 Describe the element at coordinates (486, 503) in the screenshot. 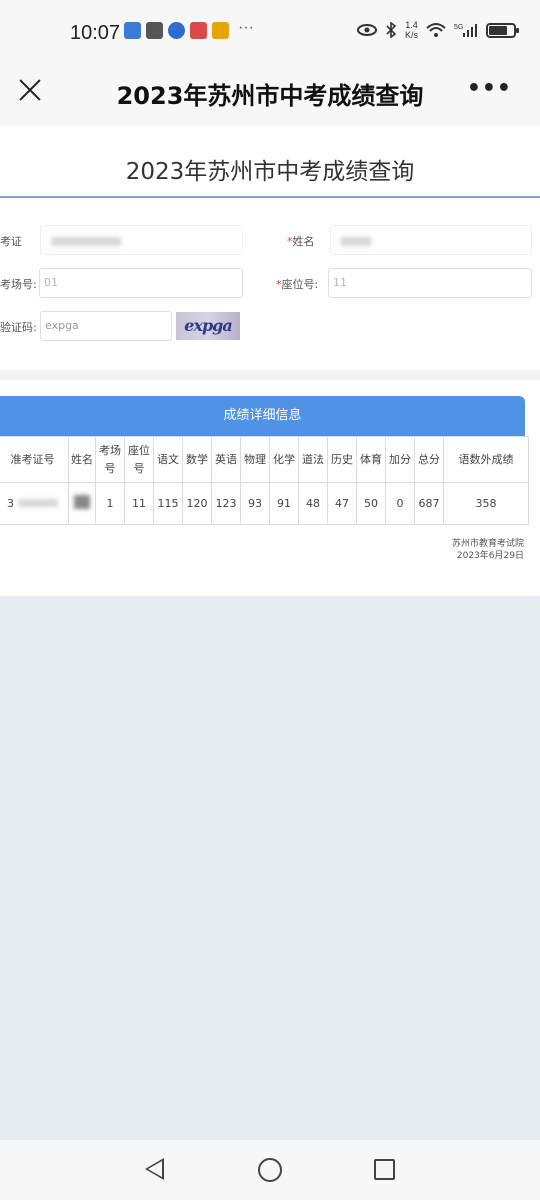

I see `cell-cme-score: 358` at that location.